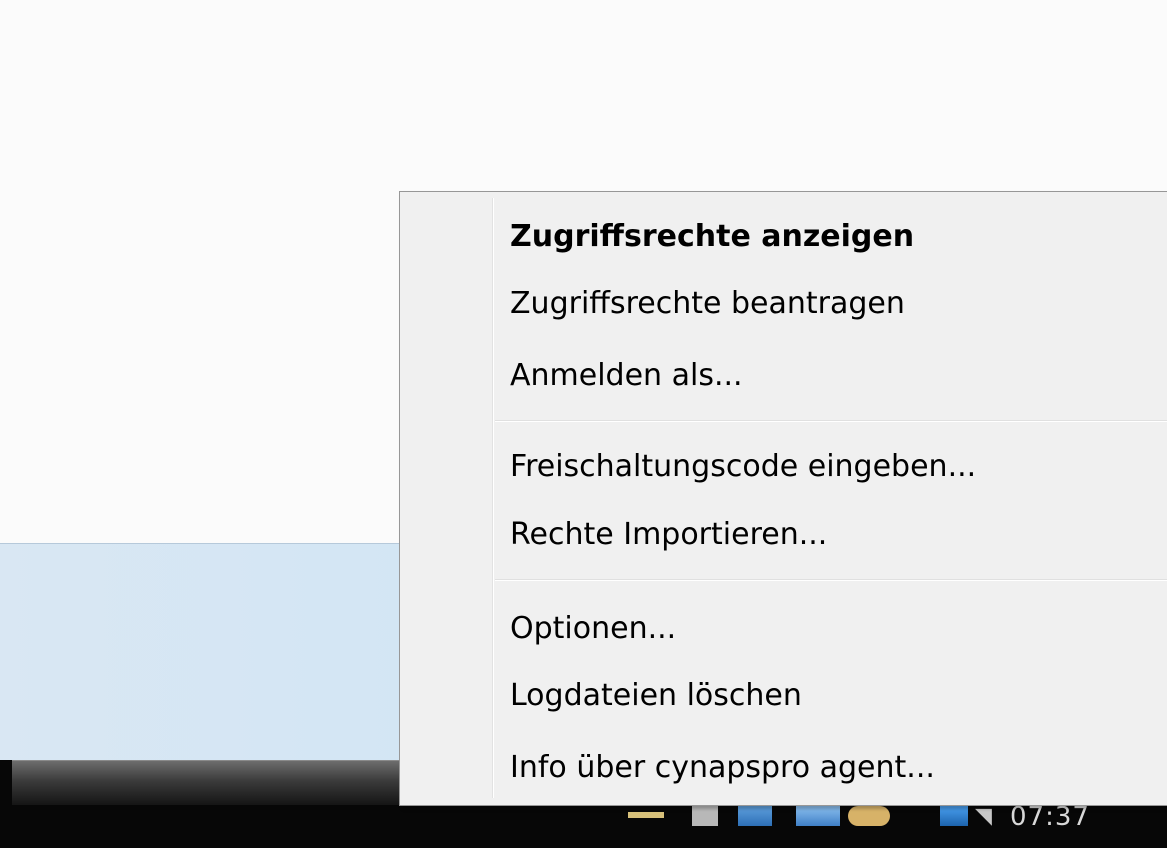 The width and height of the screenshot is (1167, 848). I want to click on menu-item-zugriffsrechte-anzeigen: Zugriffsrechte anzeigen, so click(830, 237).